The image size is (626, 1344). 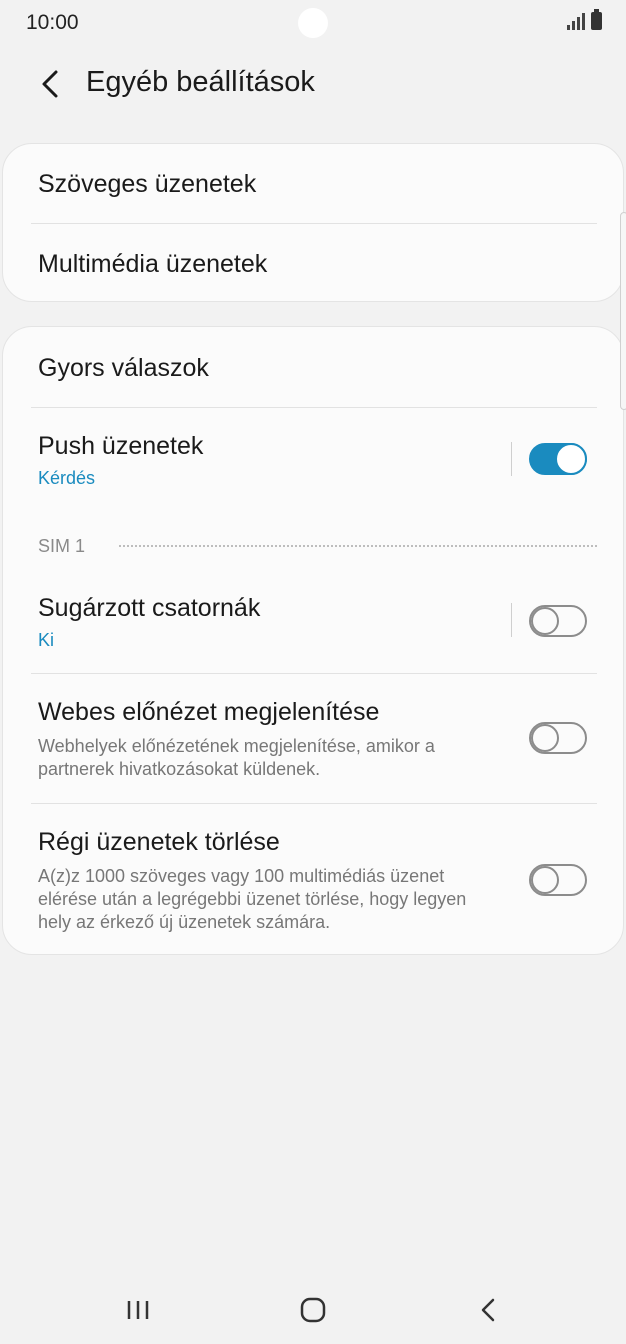 What do you see at coordinates (67, 478) in the screenshot?
I see `push-messages-status: Kérdés` at bounding box center [67, 478].